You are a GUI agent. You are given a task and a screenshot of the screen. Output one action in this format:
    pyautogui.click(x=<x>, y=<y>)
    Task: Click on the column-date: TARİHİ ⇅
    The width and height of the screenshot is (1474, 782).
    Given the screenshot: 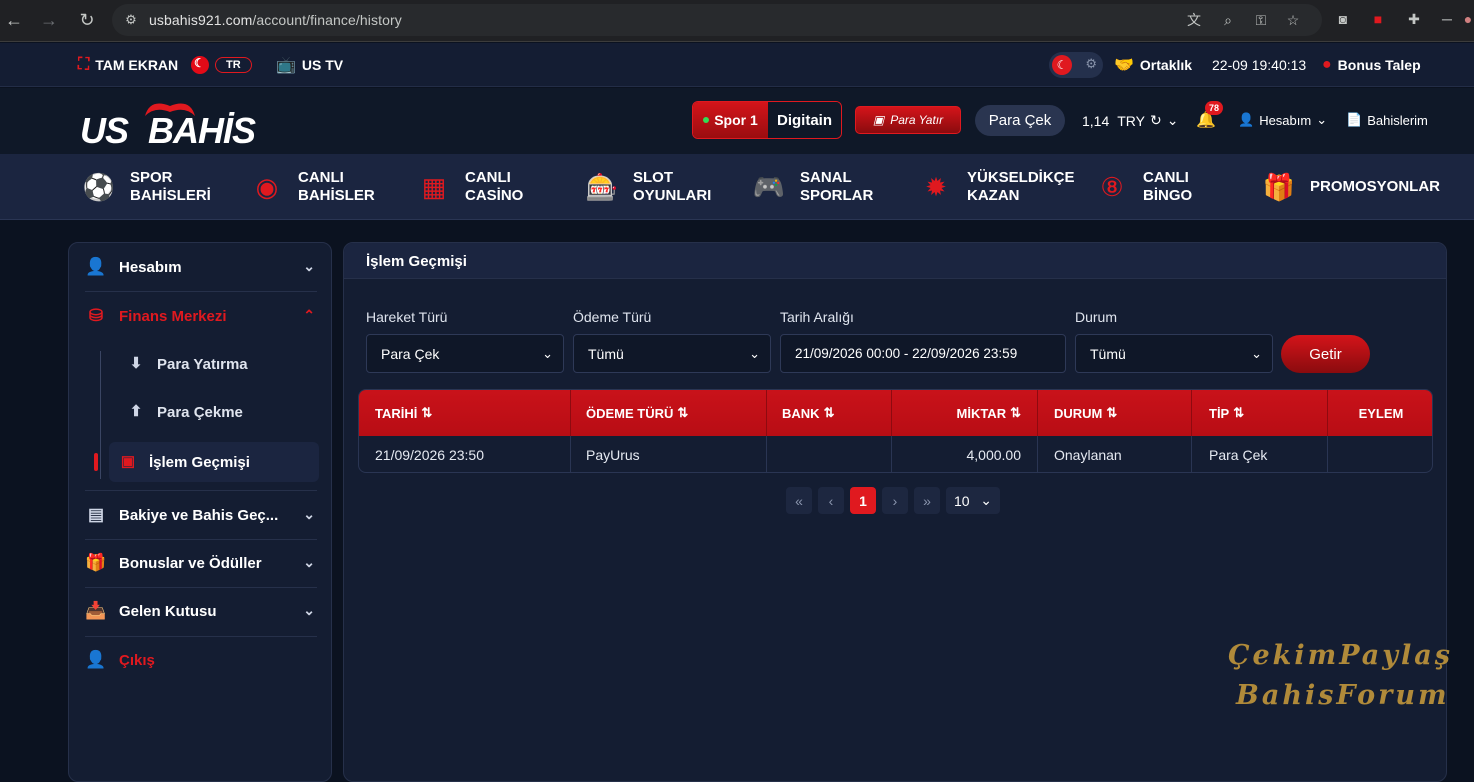 What is the action you would take?
    pyautogui.click(x=465, y=413)
    